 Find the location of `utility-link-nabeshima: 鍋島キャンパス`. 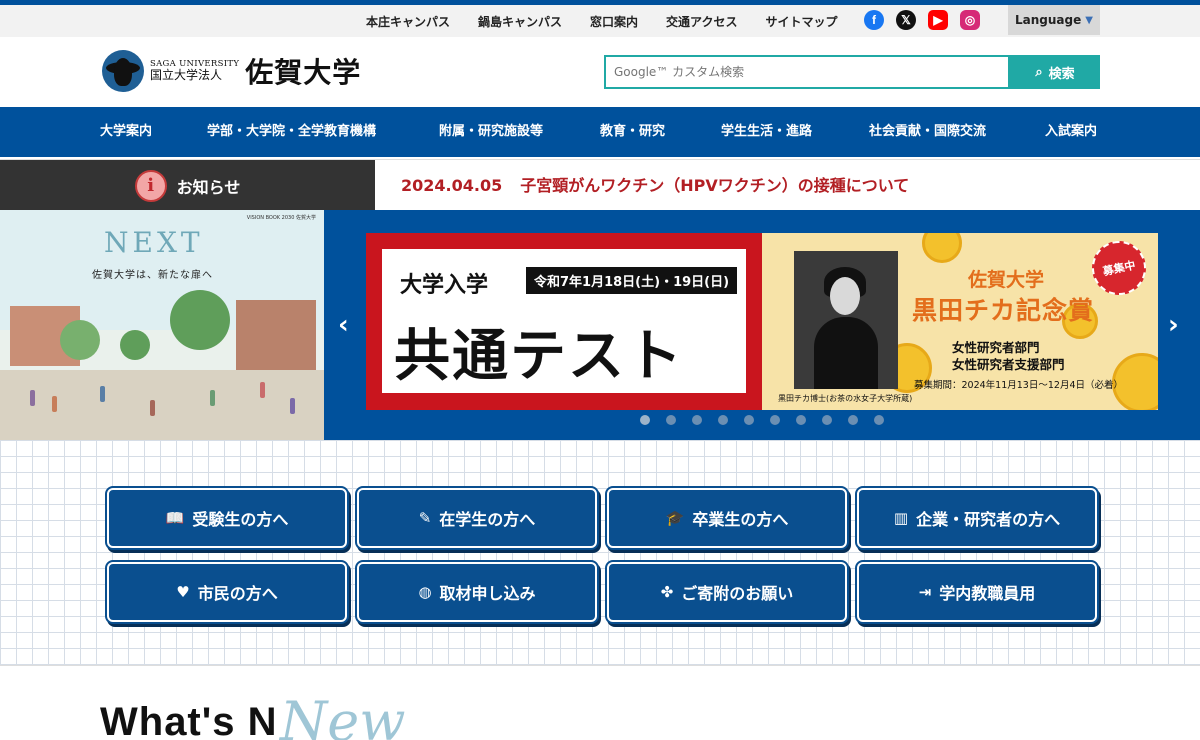

utility-link-nabeshima: 鍋島キャンパス is located at coordinates (520, 21).